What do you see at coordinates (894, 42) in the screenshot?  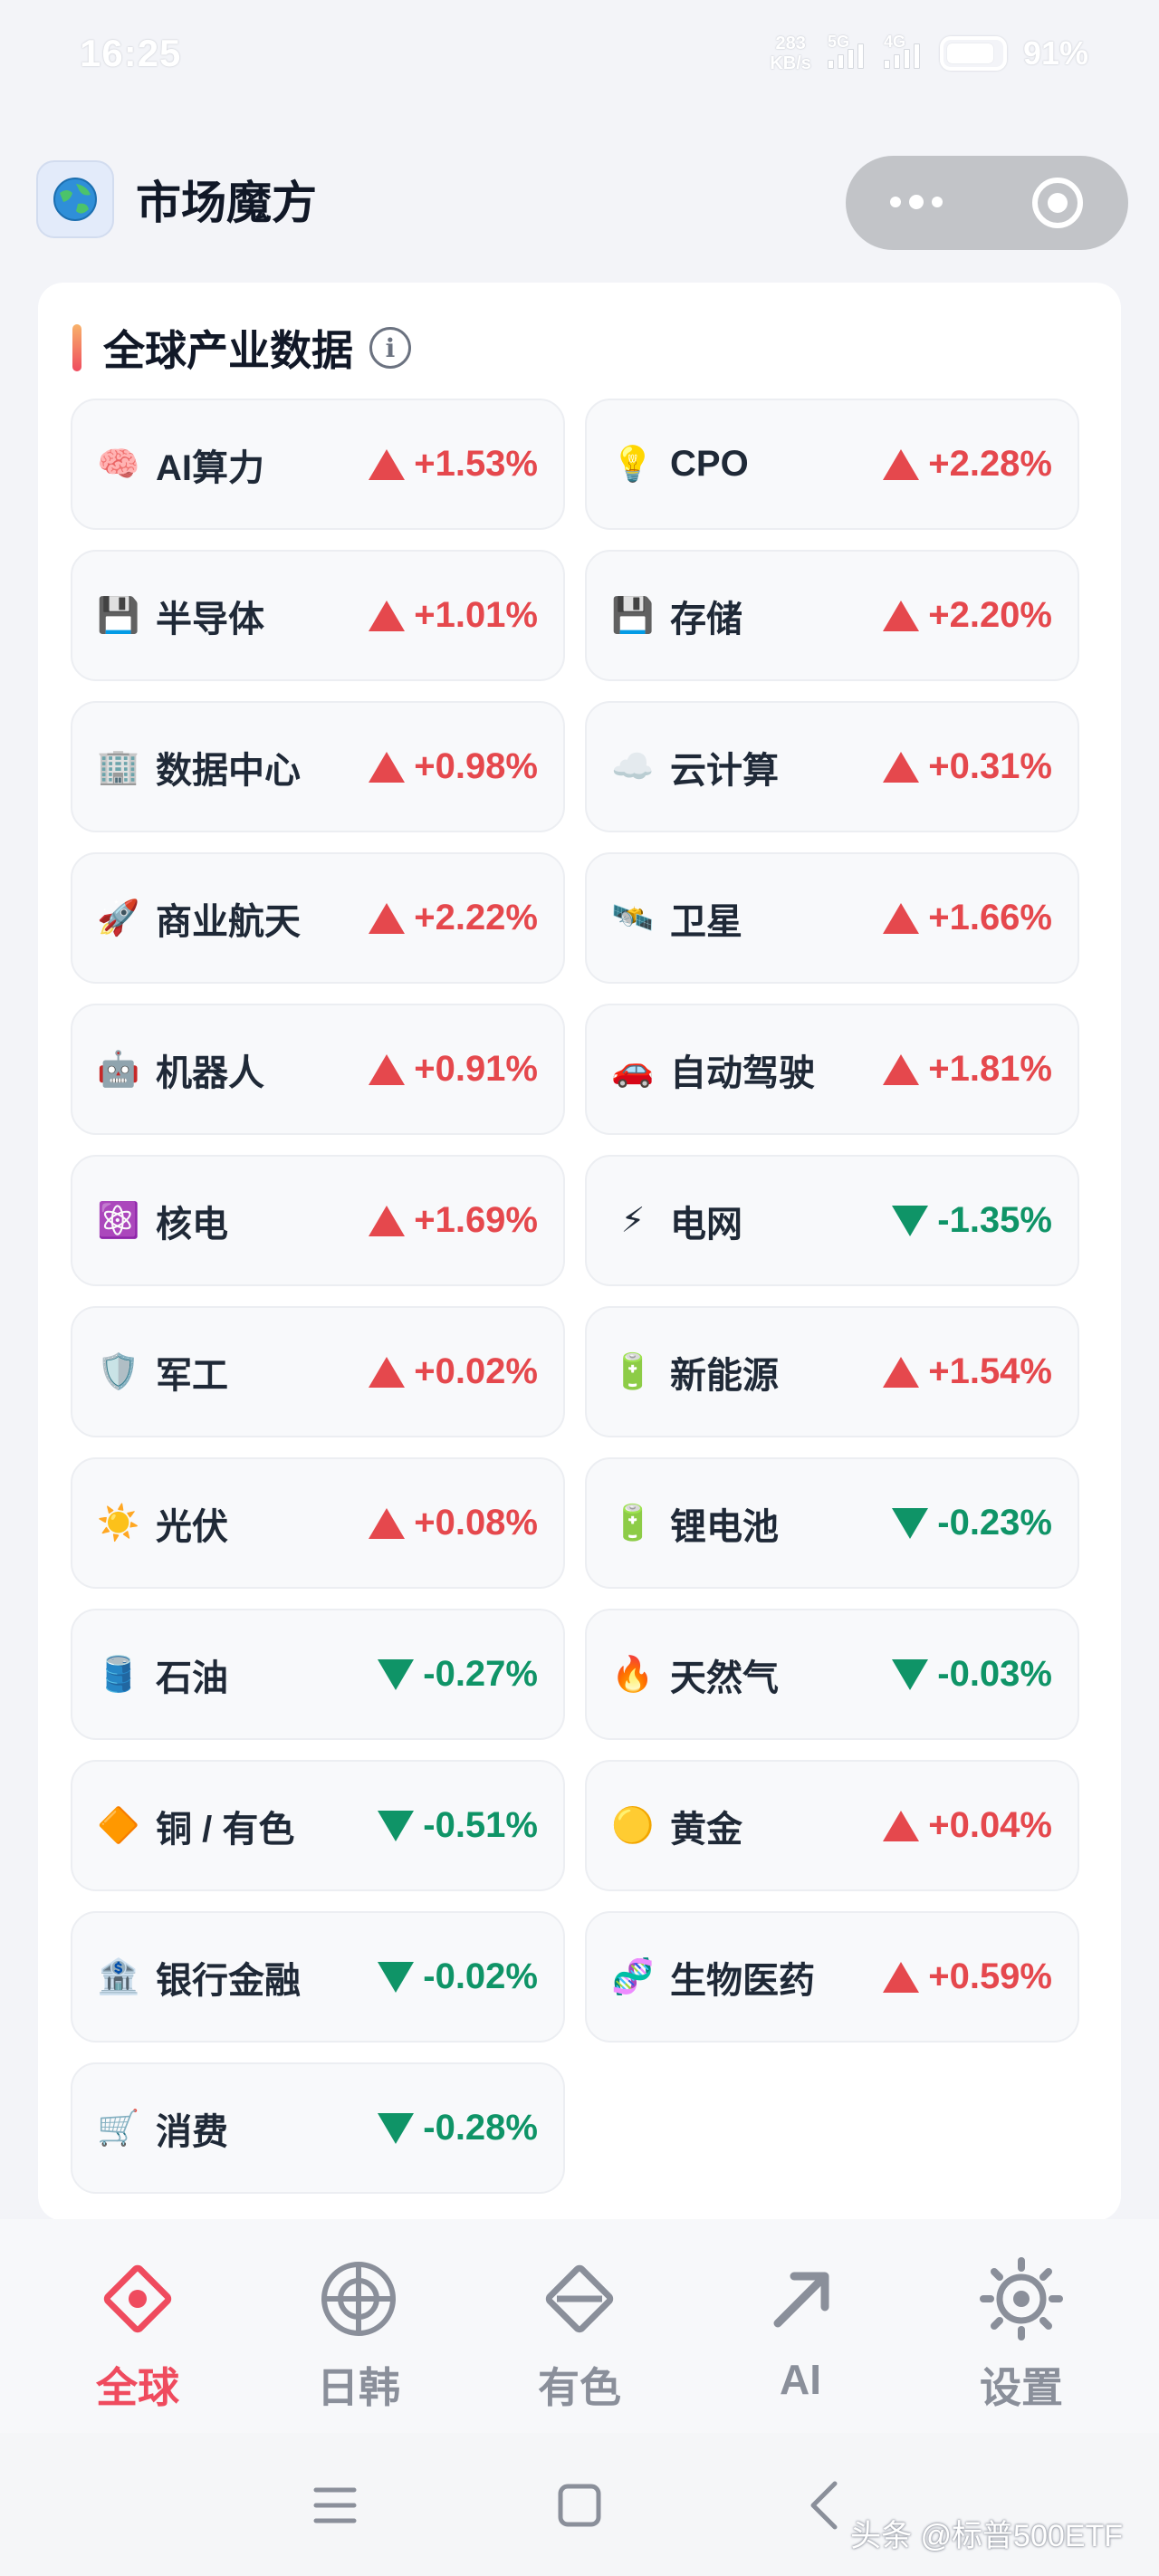 I see `signal-4g-label: 4G` at bounding box center [894, 42].